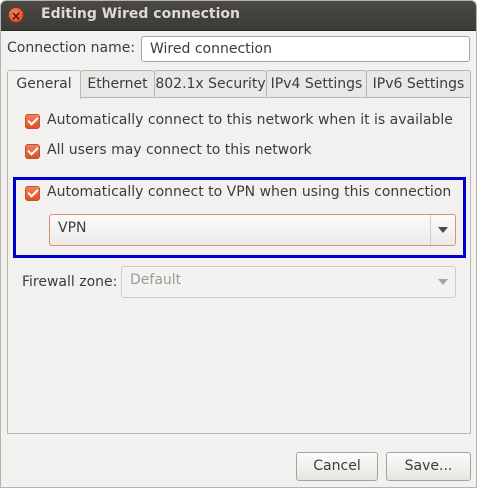 The height and width of the screenshot is (488, 477). I want to click on all-users-checkbox, so click(32, 151).